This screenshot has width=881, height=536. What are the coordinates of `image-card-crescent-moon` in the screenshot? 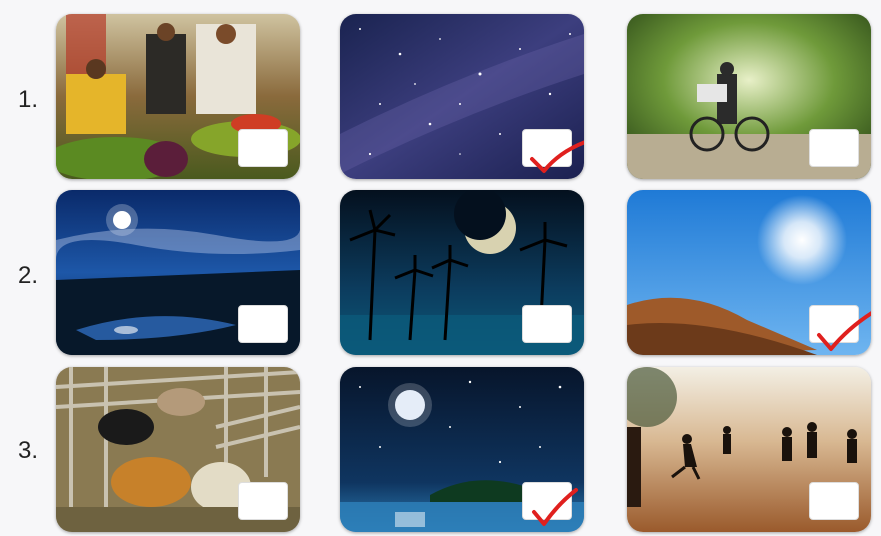 It's located at (462, 272).